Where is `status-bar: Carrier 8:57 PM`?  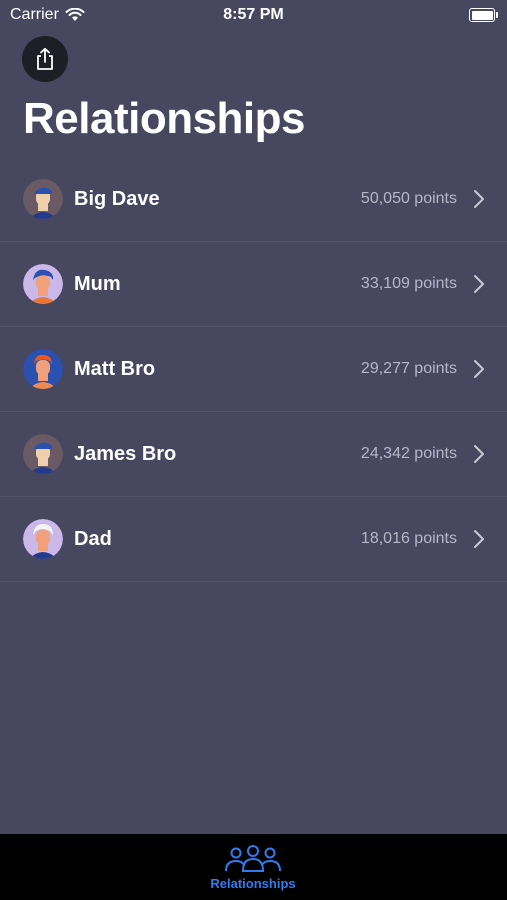 status-bar: Carrier 8:57 PM is located at coordinates (253, 15).